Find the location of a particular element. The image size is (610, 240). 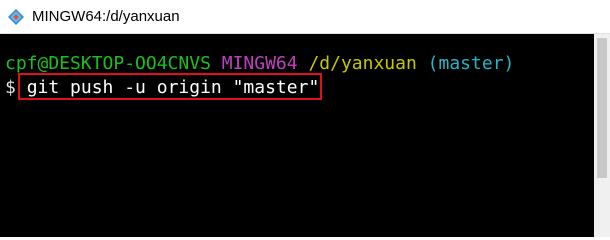

vertical-scrollbar is located at coordinates (602, 135).